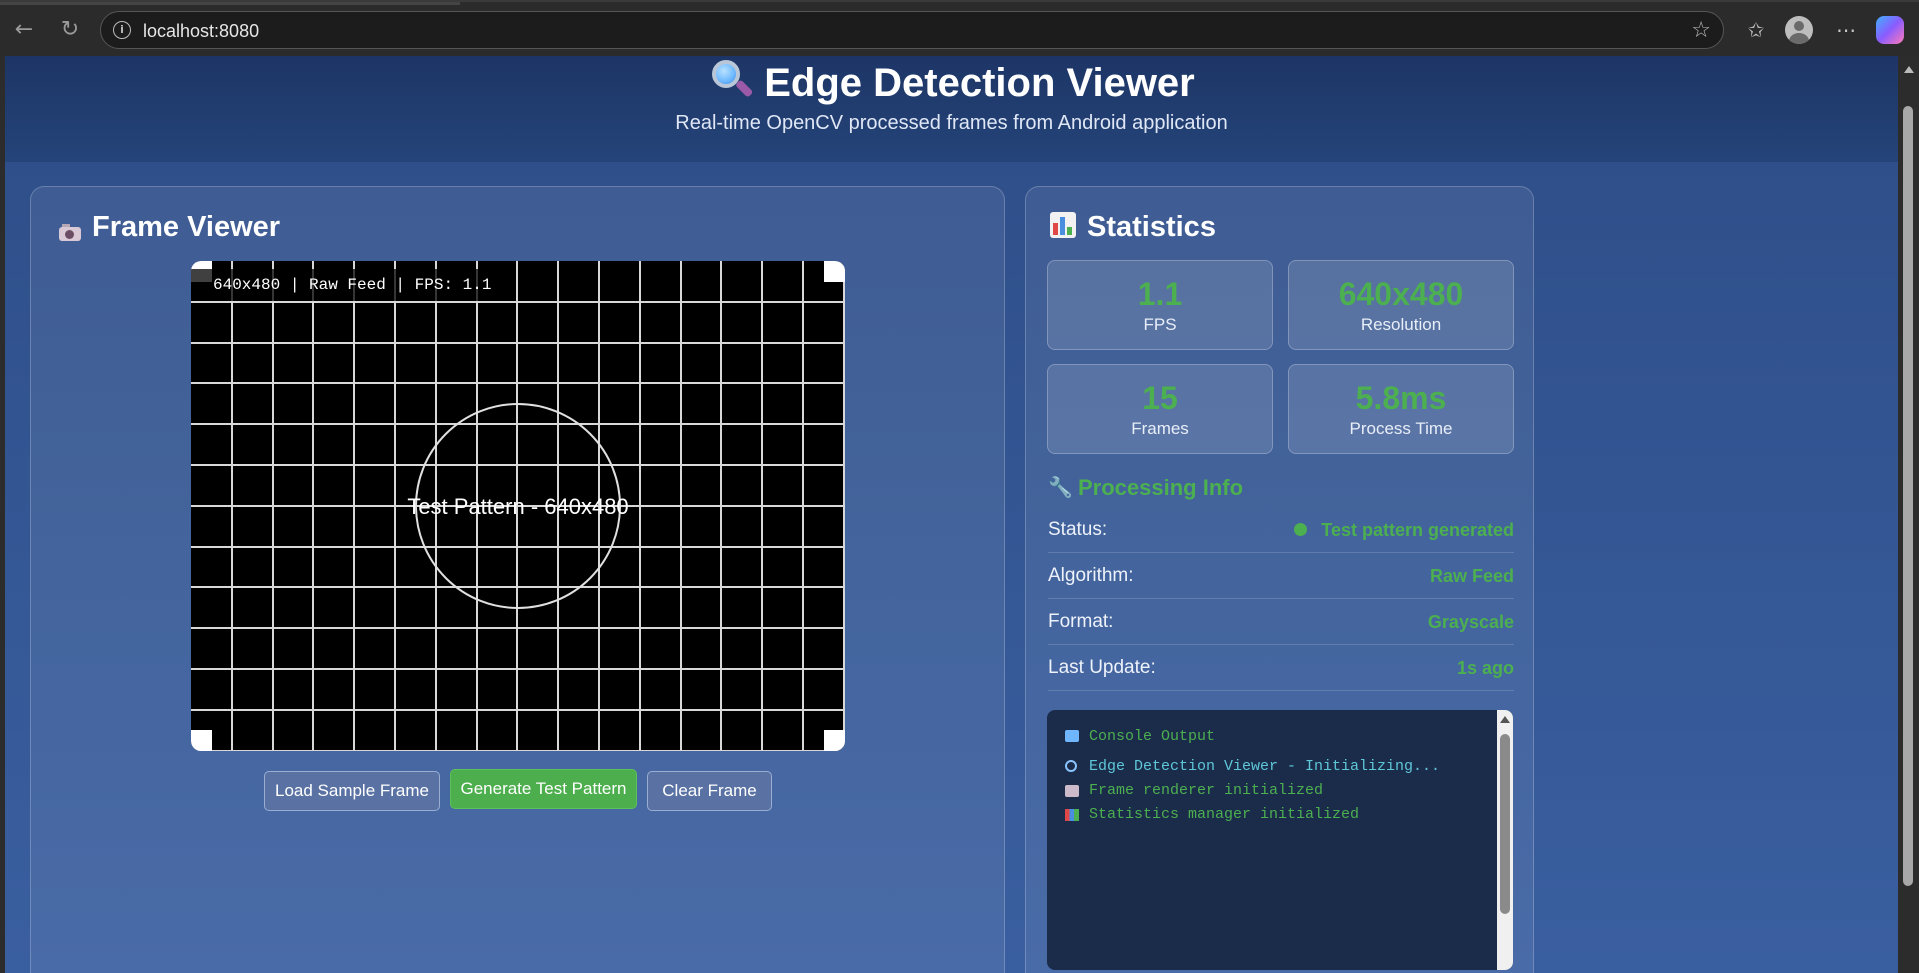 Image resolution: width=1919 pixels, height=973 pixels. What do you see at coordinates (1701, 30) in the screenshot?
I see `star-icon: ☆` at bounding box center [1701, 30].